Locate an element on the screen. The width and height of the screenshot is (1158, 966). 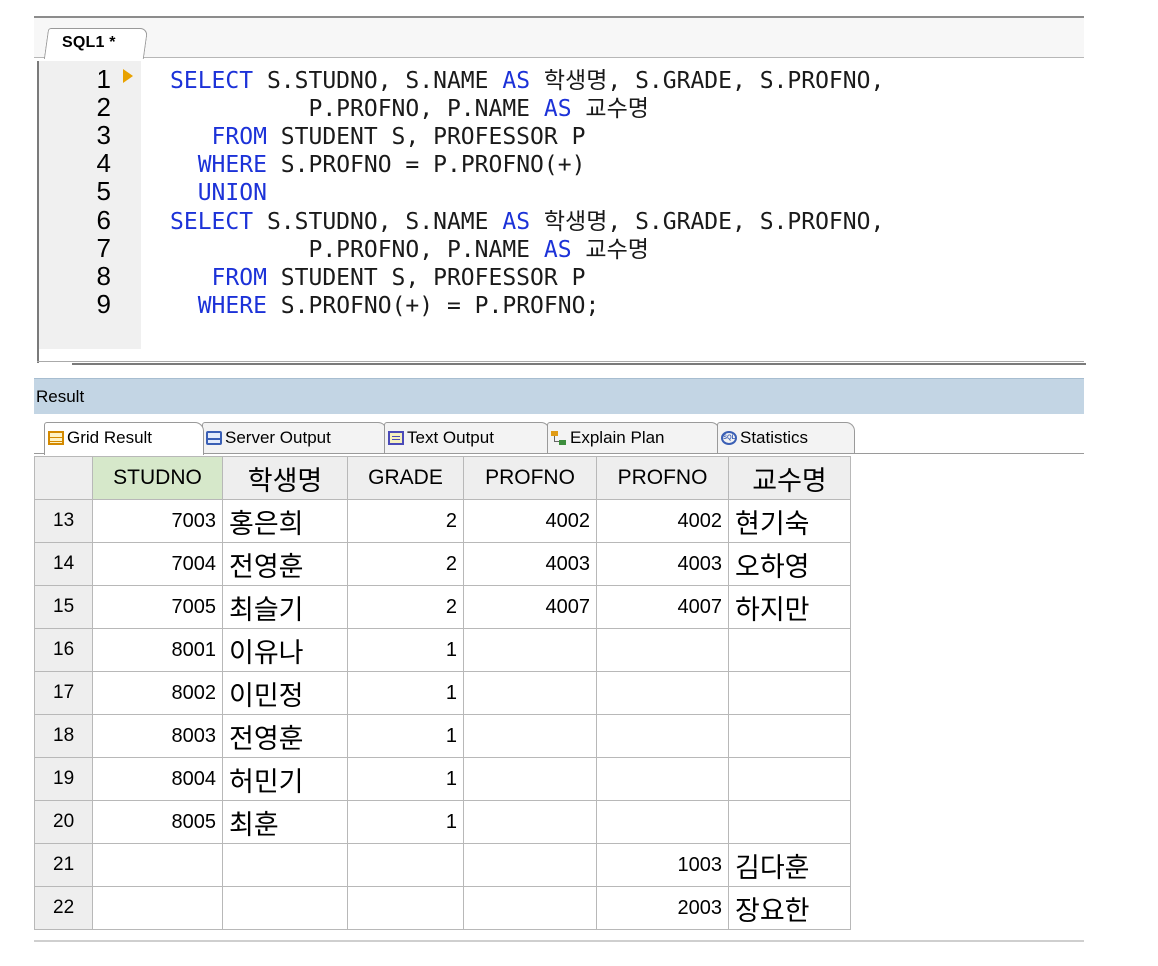
row-number: 13 is located at coordinates (63, 521).